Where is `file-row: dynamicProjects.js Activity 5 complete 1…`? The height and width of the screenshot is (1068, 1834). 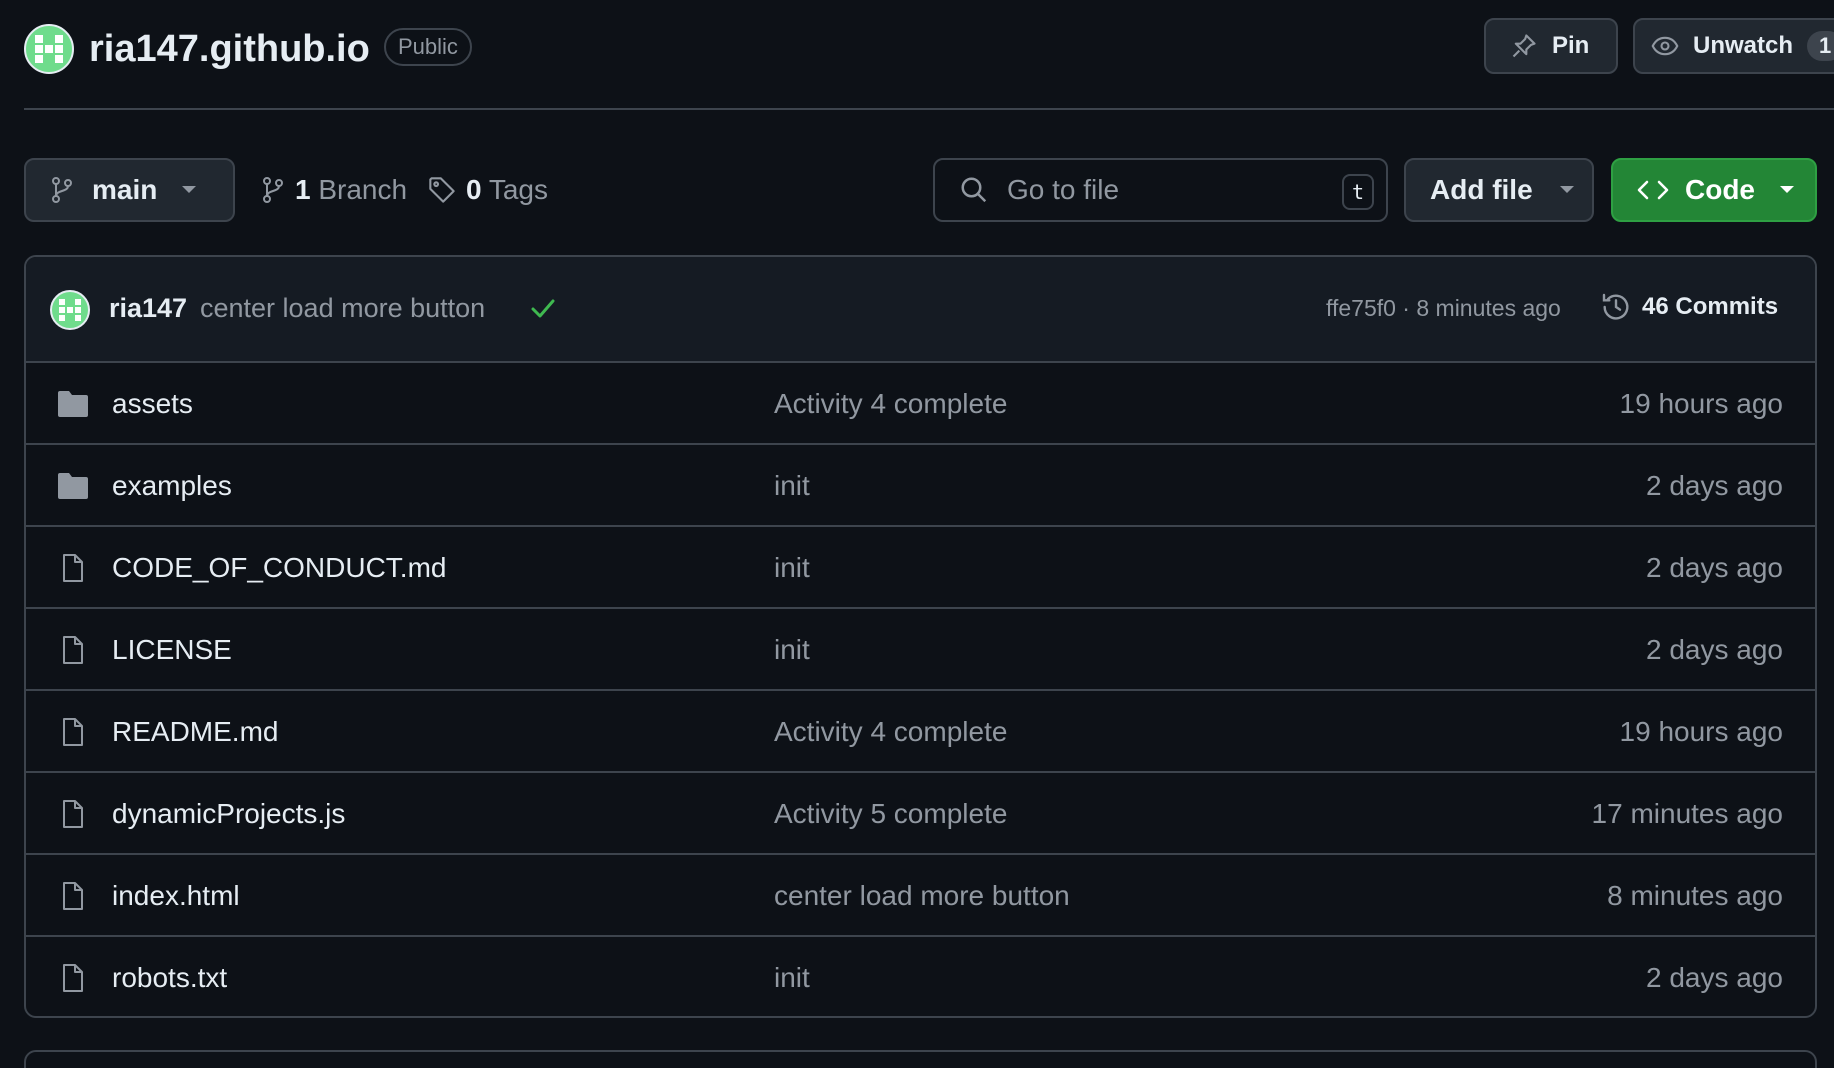
file-row: dynamicProjects.js Activity 5 complete 1… is located at coordinates (920, 814).